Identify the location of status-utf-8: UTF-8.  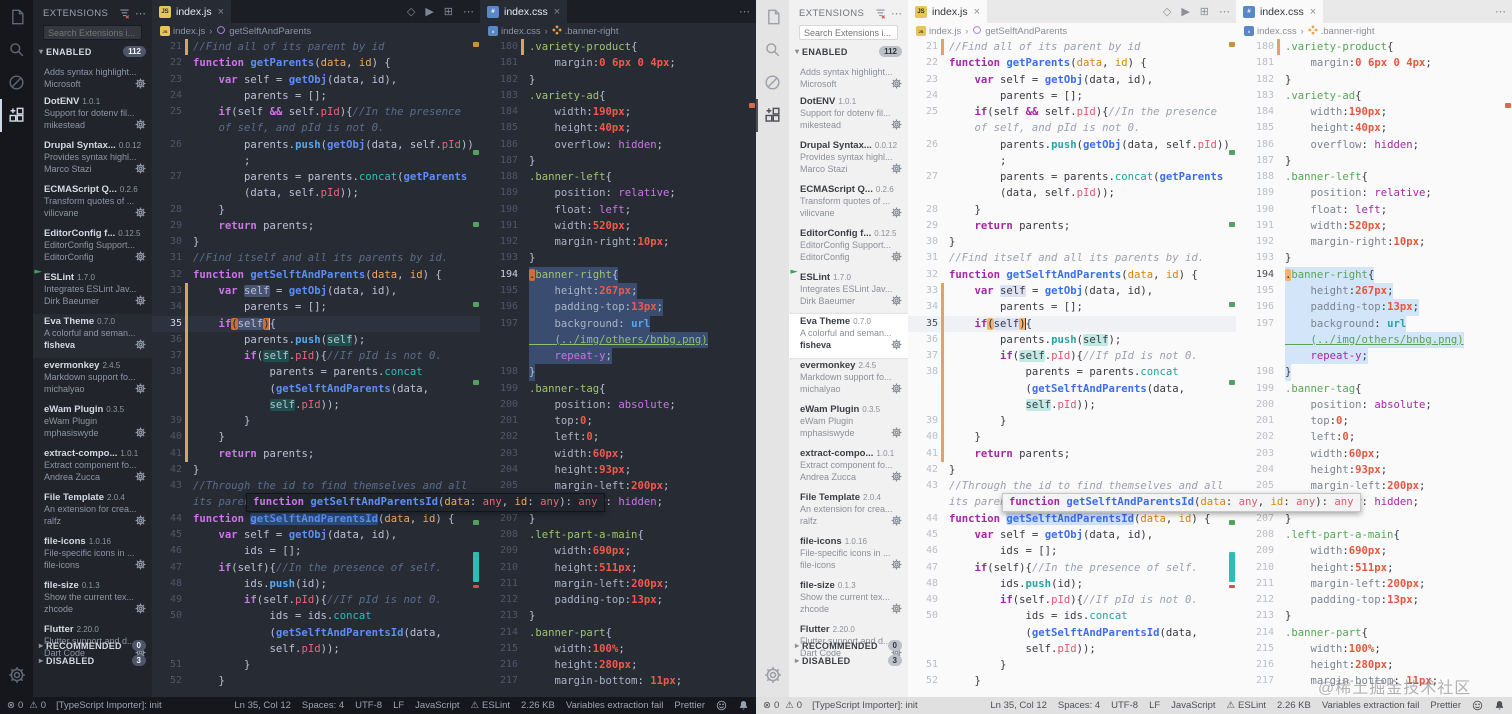
(1124, 705).